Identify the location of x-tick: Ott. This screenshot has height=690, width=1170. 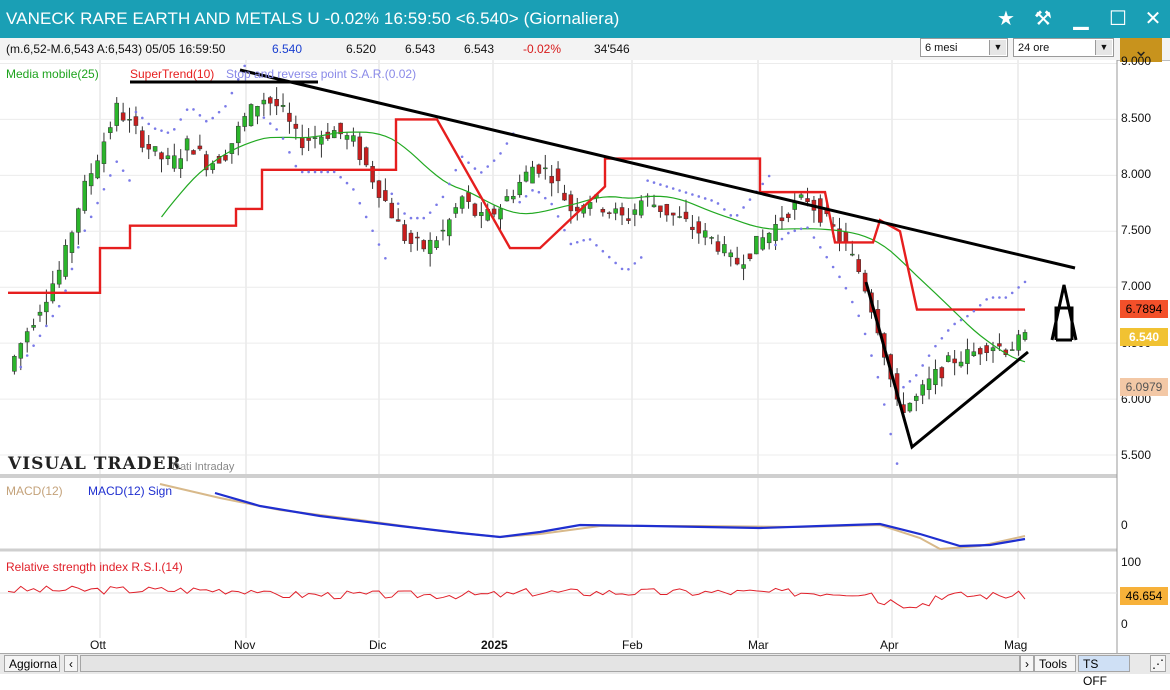
(98, 645).